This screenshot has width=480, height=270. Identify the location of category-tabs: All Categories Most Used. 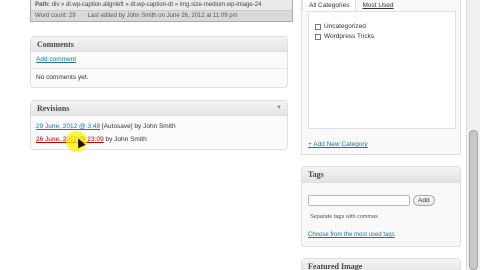
(381, 5).